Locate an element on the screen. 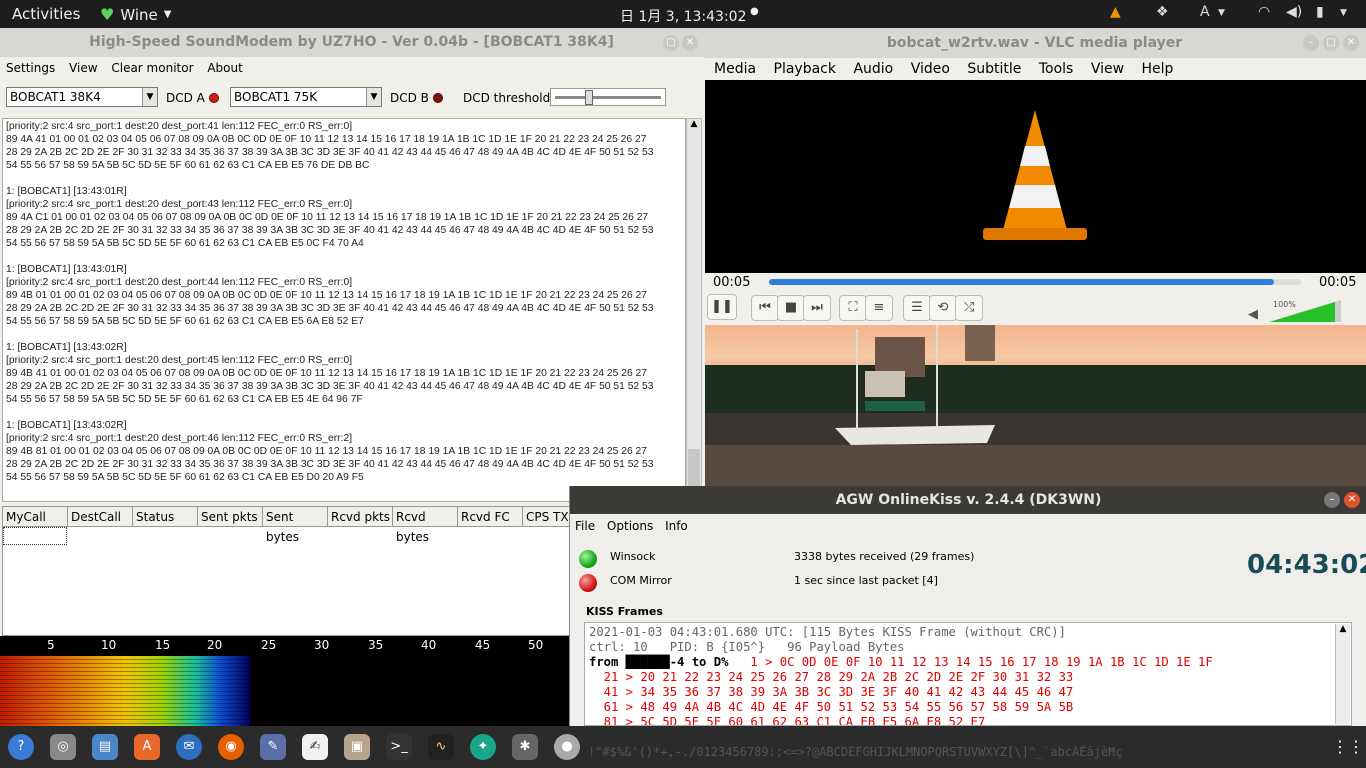 Image resolution: width=1366 pixels, height=768 pixels. menu-options: Options is located at coordinates (630, 526).